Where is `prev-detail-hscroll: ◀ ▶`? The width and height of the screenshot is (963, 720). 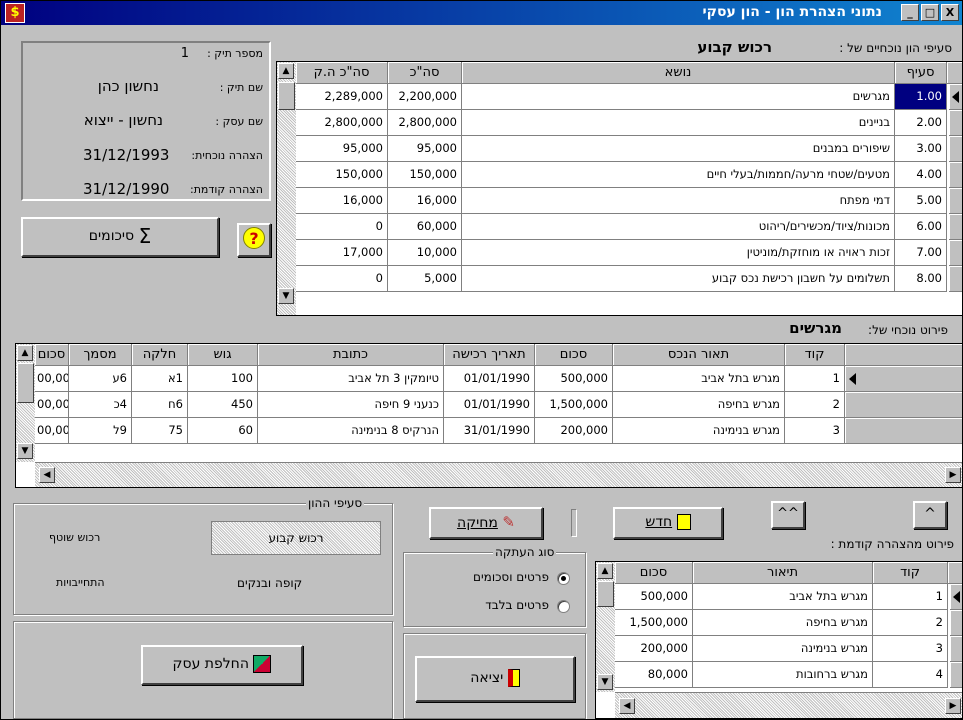 prev-detail-hscroll: ◀ ▶ is located at coordinates (788, 705).